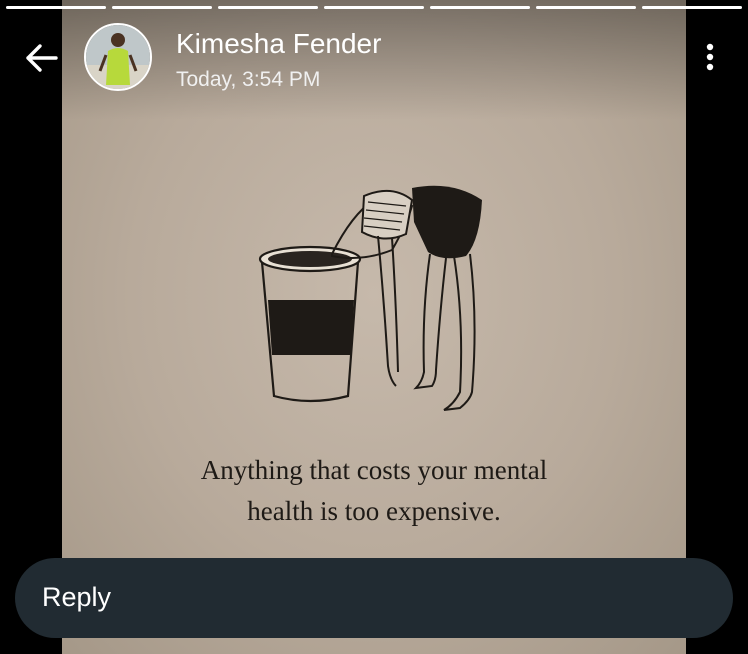 The height and width of the screenshot is (654, 748). Describe the element at coordinates (374, 511) in the screenshot. I see `caption-line-2: health is too expensive.` at that location.